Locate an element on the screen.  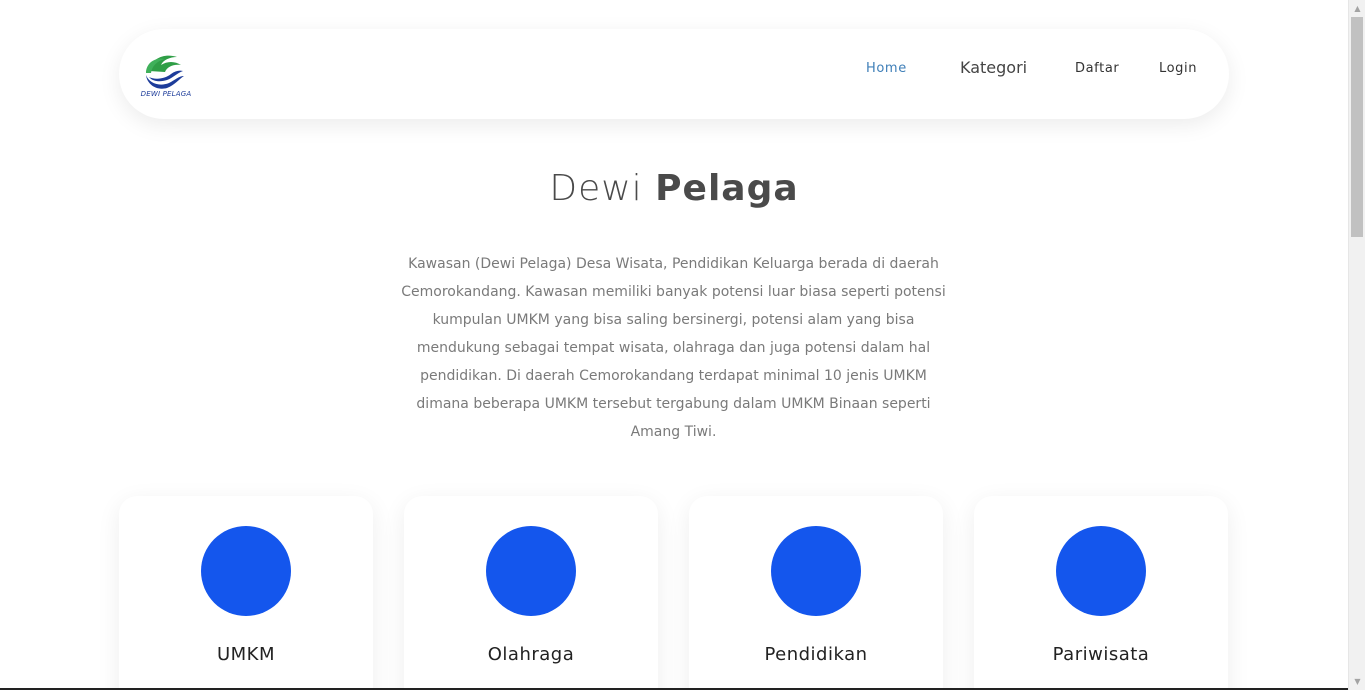
navbar: DEWI PELAGA Home Kategori Daftar Login is located at coordinates (674, 74).